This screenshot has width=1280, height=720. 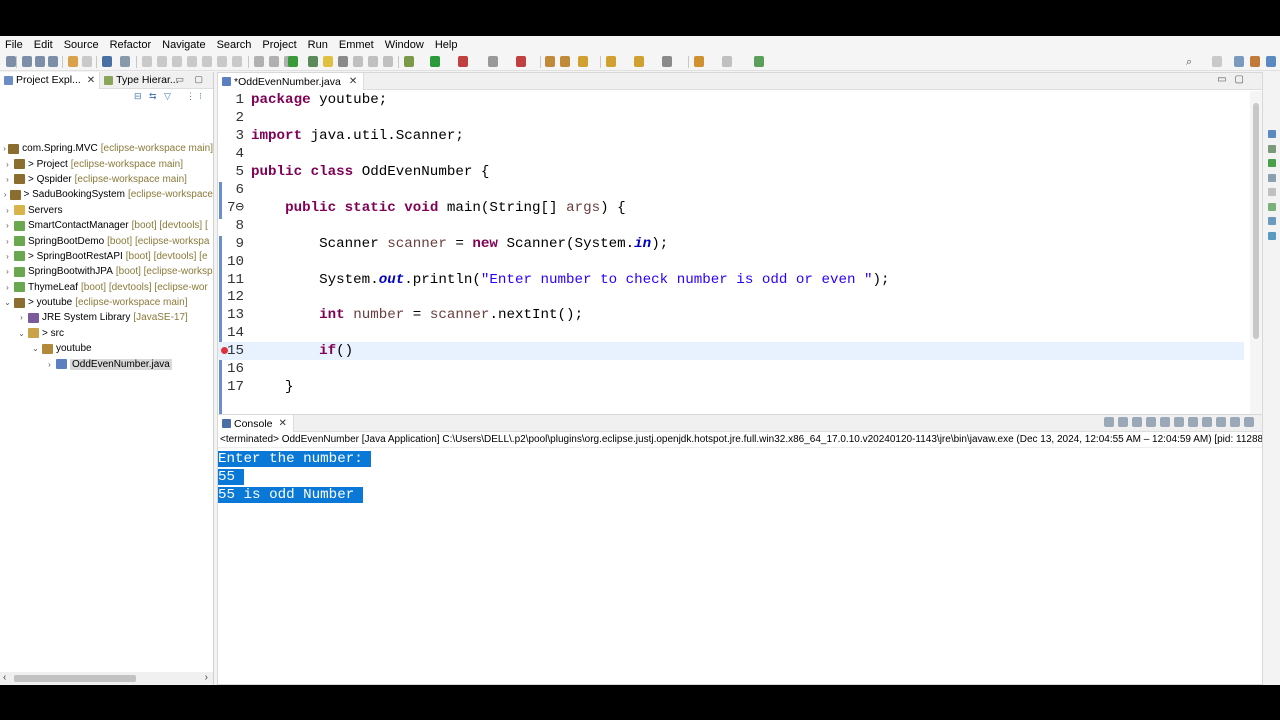 I want to click on tree-item: ⌄ > src, so click(x=106, y=333).